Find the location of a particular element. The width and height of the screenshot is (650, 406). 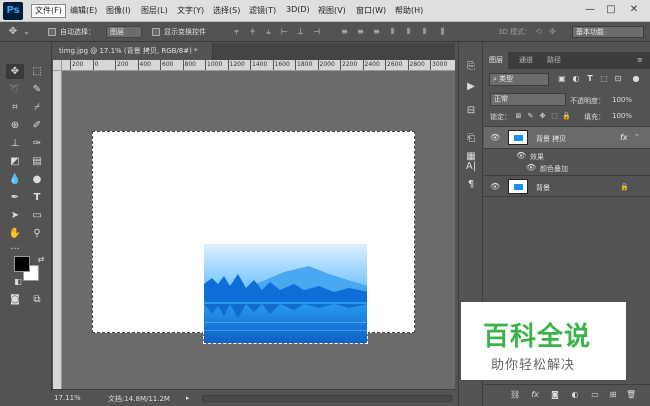

align-top-icon: ⫧ is located at coordinates (236, 32).